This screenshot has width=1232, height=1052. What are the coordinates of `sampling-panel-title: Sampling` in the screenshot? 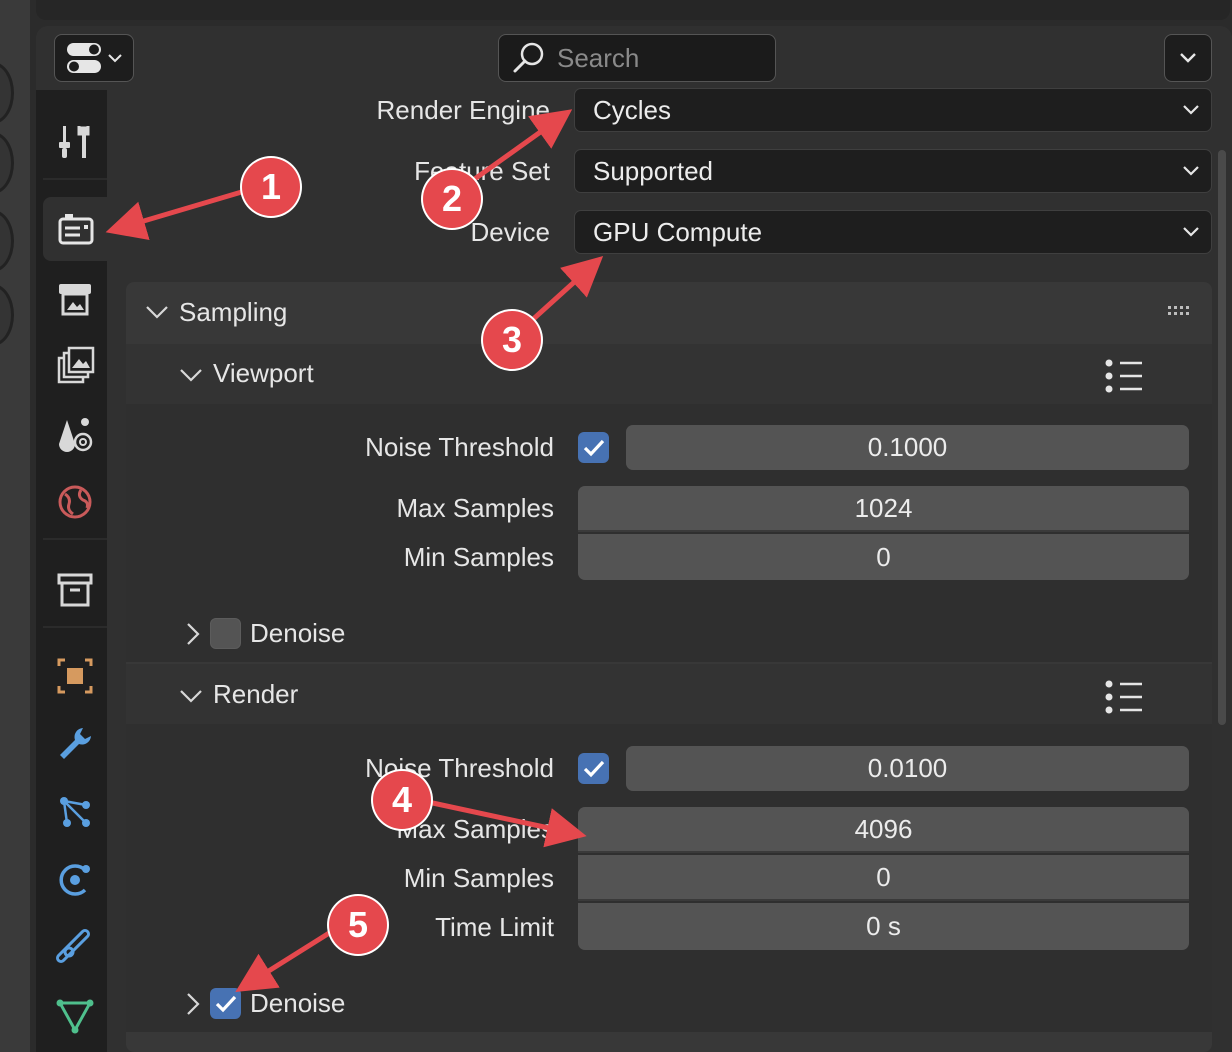 It's located at (233, 312).